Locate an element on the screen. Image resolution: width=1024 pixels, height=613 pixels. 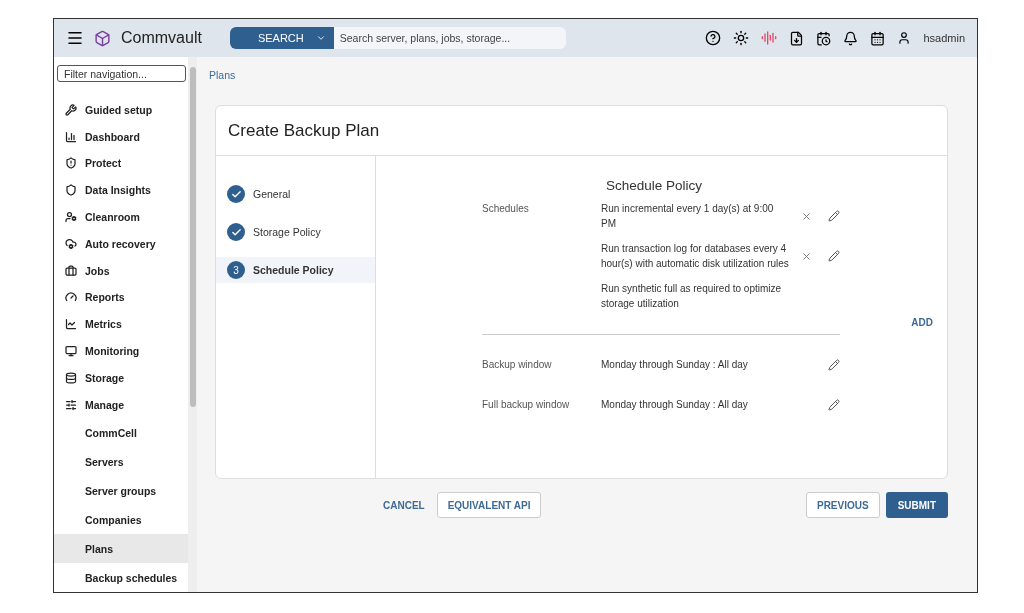
nav-item: Jobs is located at coordinates (121, 270).